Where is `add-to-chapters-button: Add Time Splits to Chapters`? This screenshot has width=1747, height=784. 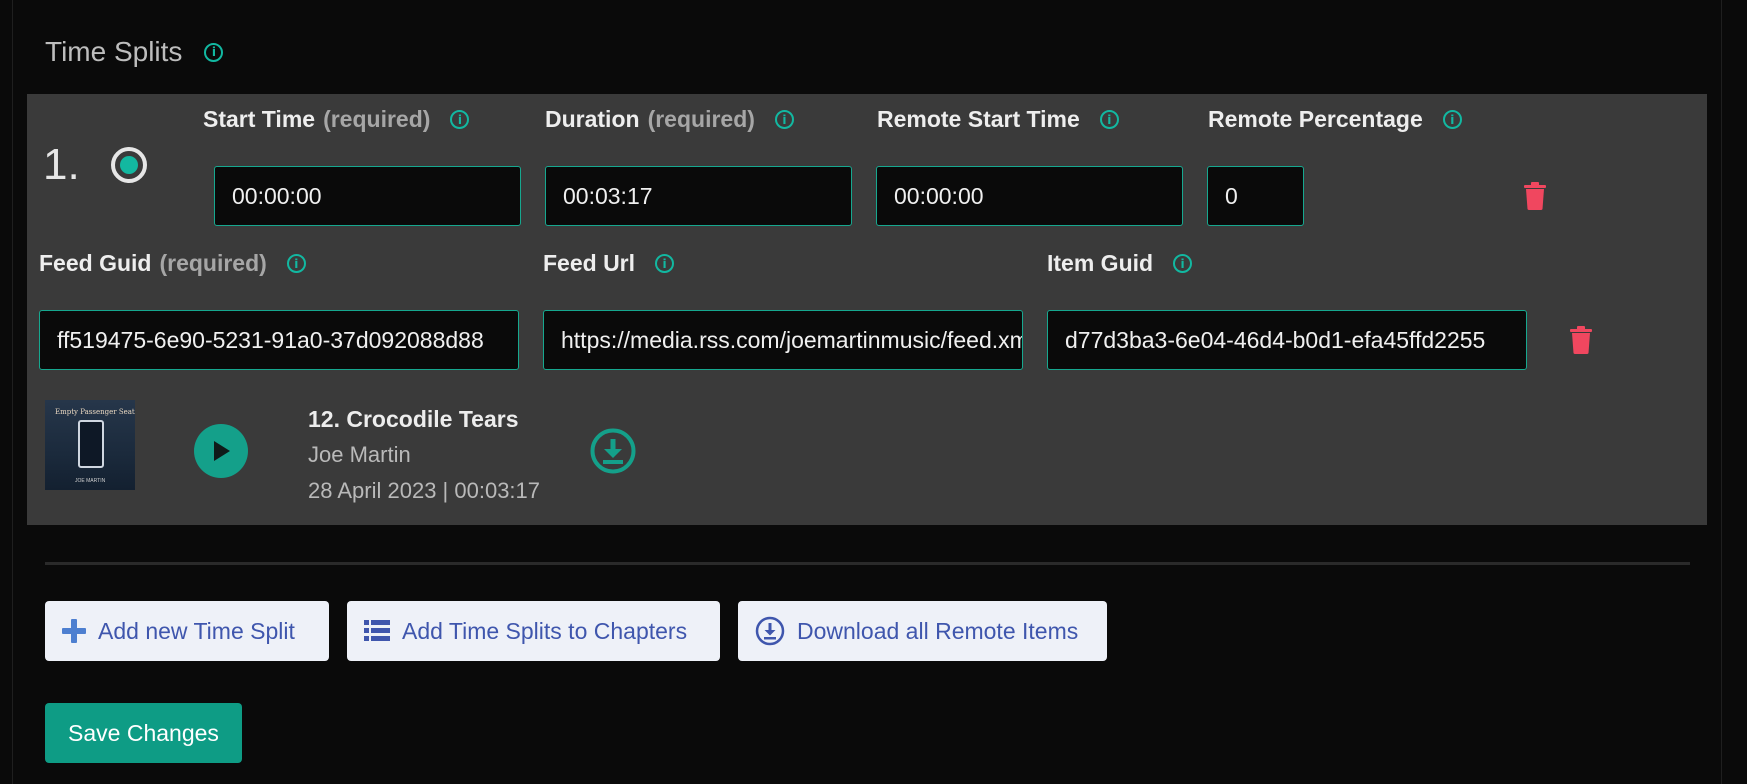 add-to-chapters-button: Add Time Splits to Chapters is located at coordinates (533, 631).